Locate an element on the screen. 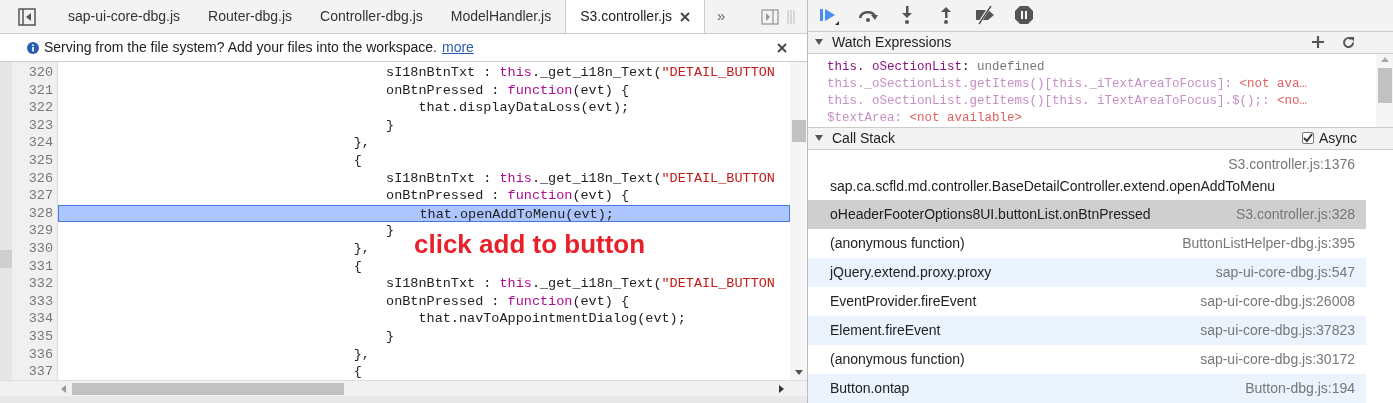 The image size is (1393, 403). panel-toggle-icon is located at coordinates (770, 16).